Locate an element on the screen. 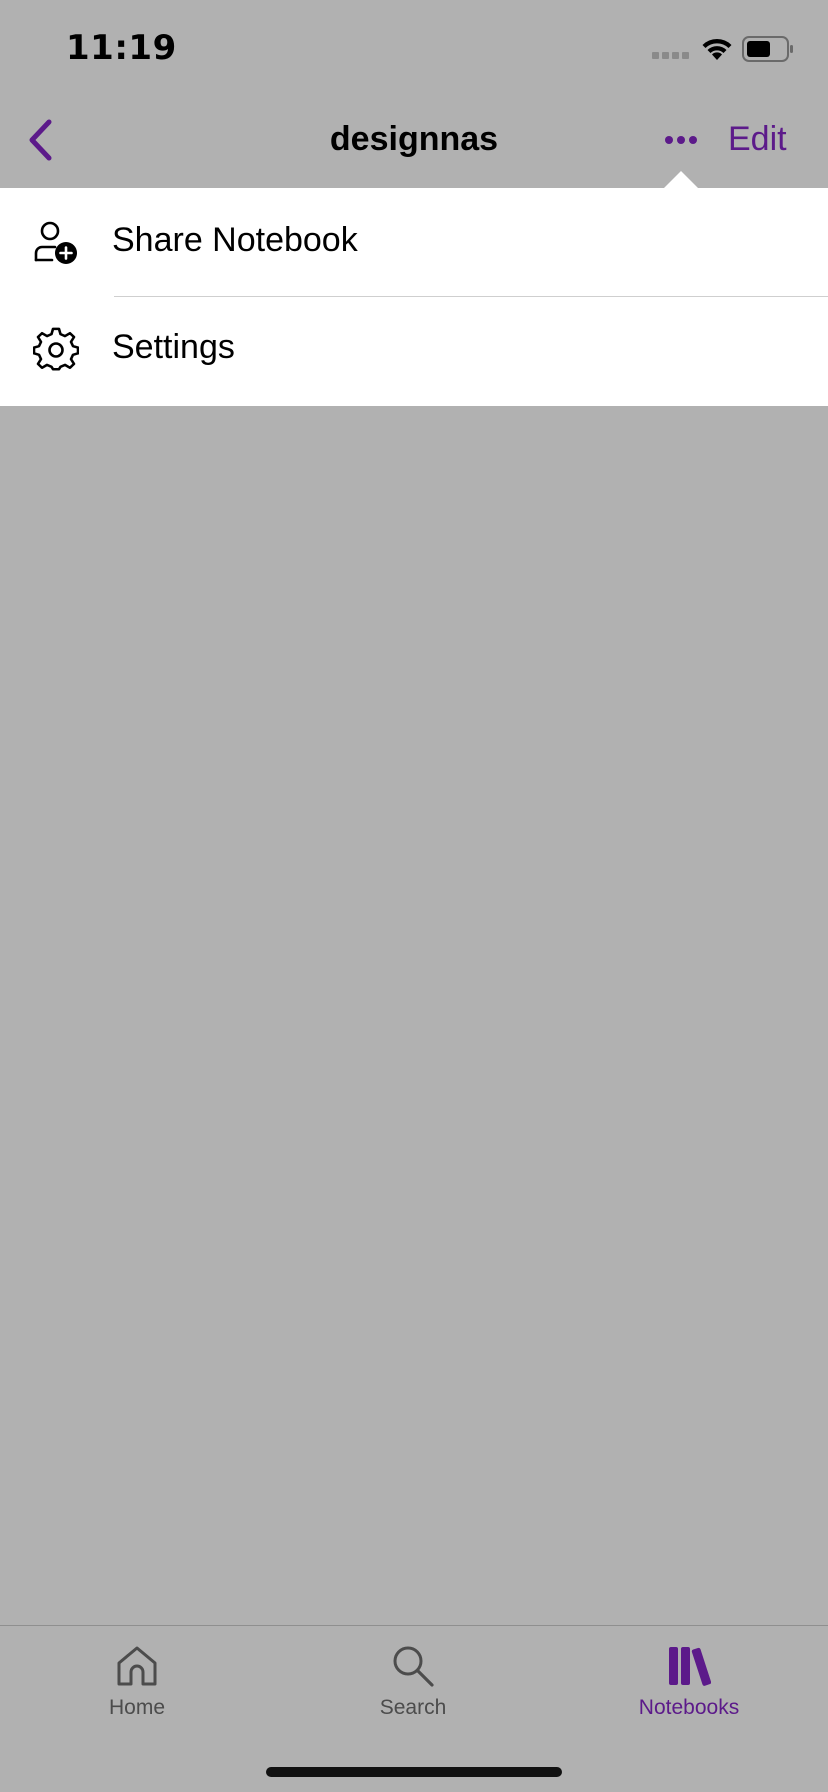  share-notebook-menu-item: Share Notebook is located at coordinates (414, 242).